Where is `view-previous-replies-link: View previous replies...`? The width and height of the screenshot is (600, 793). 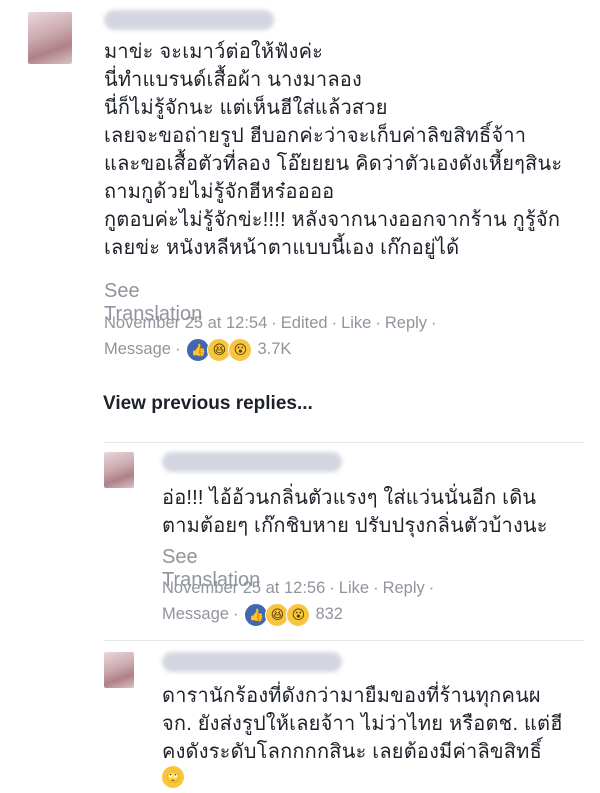
view-previous-replies-link: View previous replies... is located at coordinates (208, 404).